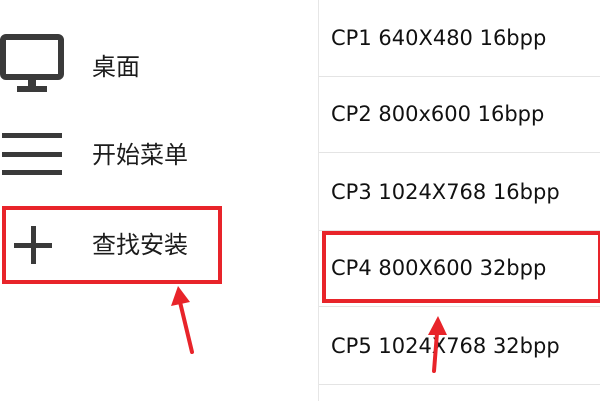 This screenshot has width=600, height=401. What do you see at coordinates (40, 155) in the screenshot?
I see `hamburger-menu-icon` at bounding box center [40, 155].